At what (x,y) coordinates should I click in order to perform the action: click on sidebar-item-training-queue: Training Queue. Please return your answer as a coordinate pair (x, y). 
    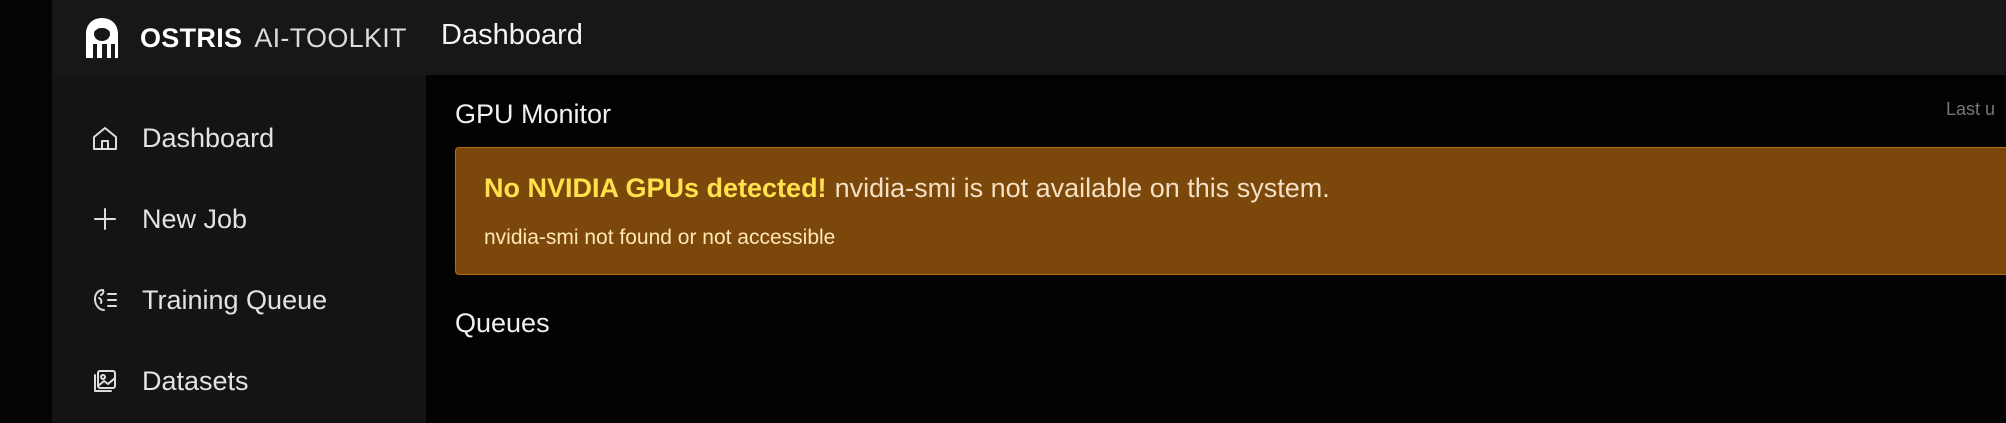
    Looking at the image, I should click on (208, 300).